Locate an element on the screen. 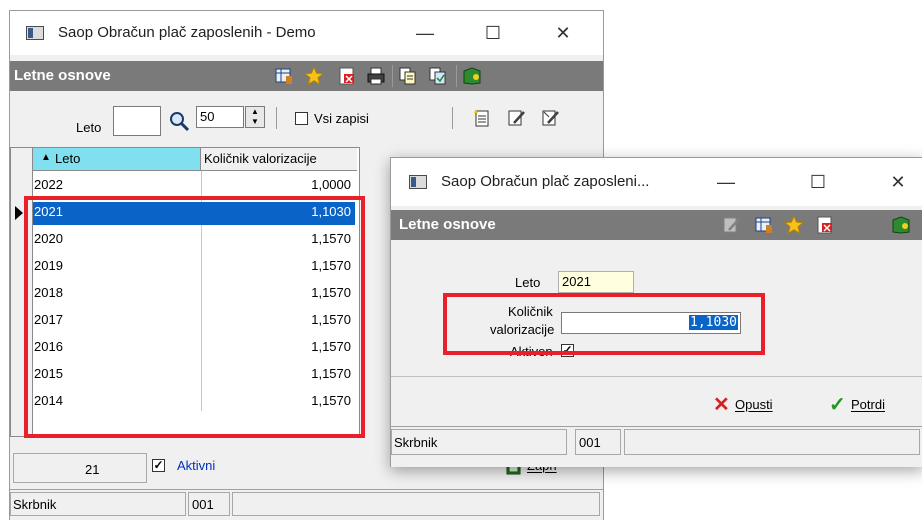 This screenshot has width=922, height=520. minimize-button: — is located at coordinates (425, 33).